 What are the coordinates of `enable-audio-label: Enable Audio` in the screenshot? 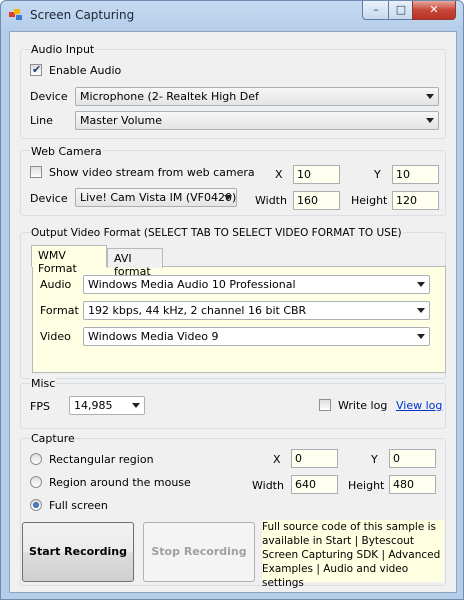 It's located at (85, 70).